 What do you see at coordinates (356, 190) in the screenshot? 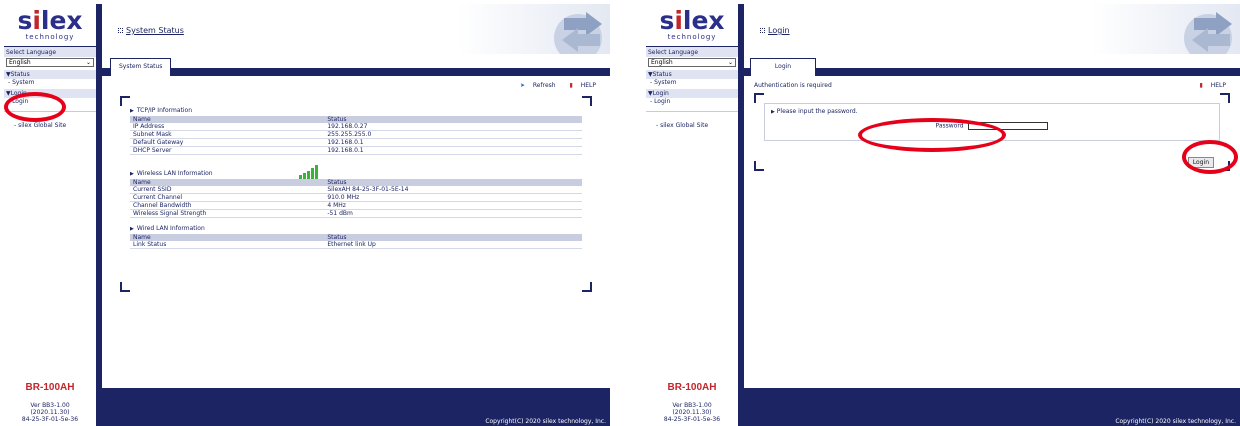
I see `table-row: Current SSID SilexAH 84-25-3F-01-5E-14` at bounding box center [356, 190].